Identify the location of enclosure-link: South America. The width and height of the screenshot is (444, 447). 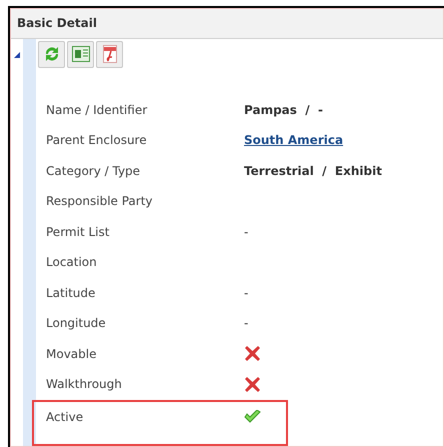
(294, 140).